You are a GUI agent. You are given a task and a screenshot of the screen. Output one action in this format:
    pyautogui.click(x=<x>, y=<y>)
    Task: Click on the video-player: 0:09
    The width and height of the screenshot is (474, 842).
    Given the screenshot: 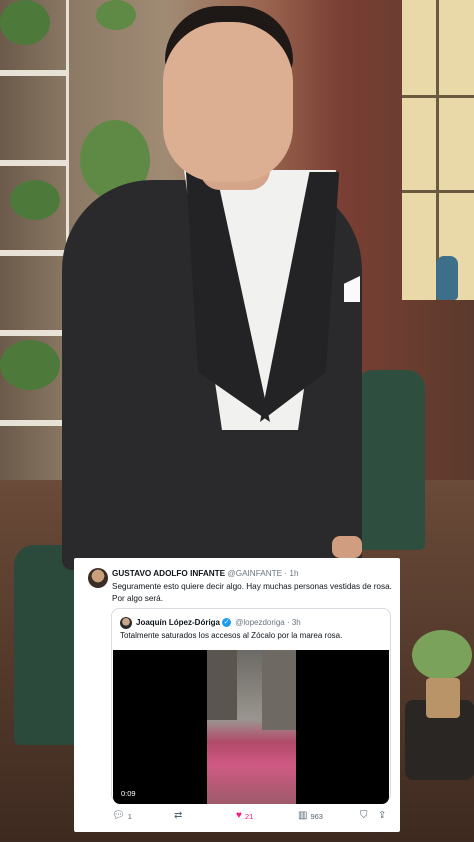 What is the action you would take?
    pyautogui.click(x=251, y=727)
    